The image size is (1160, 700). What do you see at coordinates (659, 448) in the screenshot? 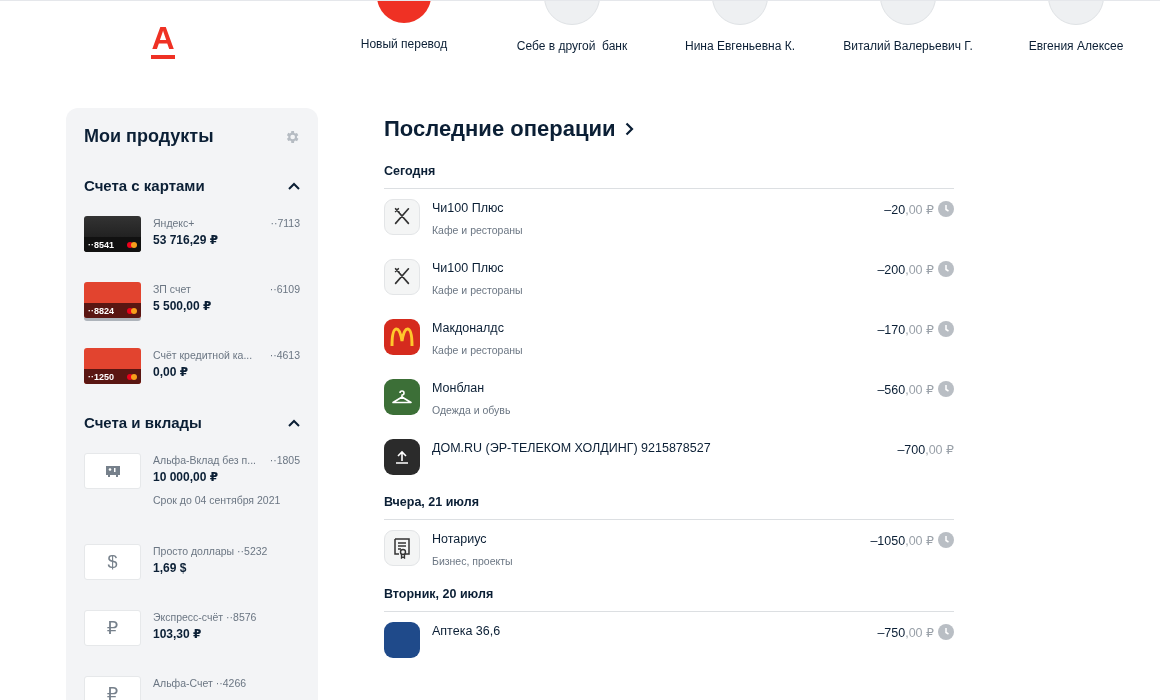
I see `merchant-name: ДОМ.RU (ЭР-ТЕЛЕКОМ ХОЛДИНГ) 9215878527` at bounding box center [659, 448].